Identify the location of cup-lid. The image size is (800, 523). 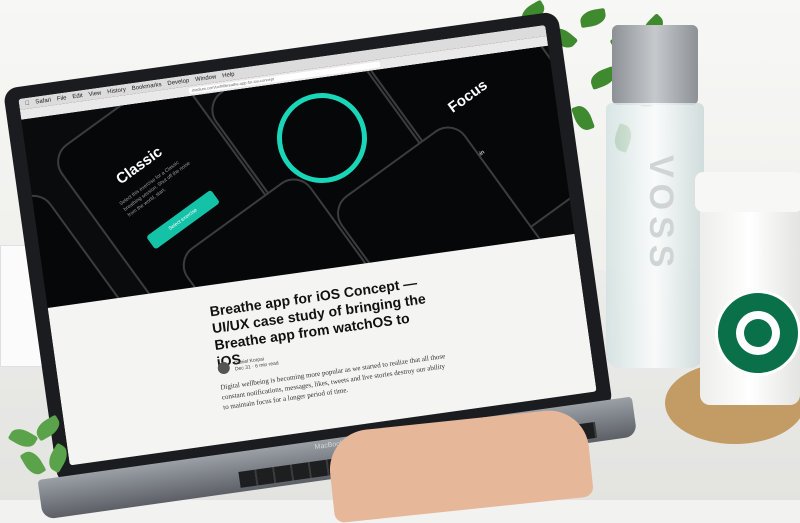
(747, 192).